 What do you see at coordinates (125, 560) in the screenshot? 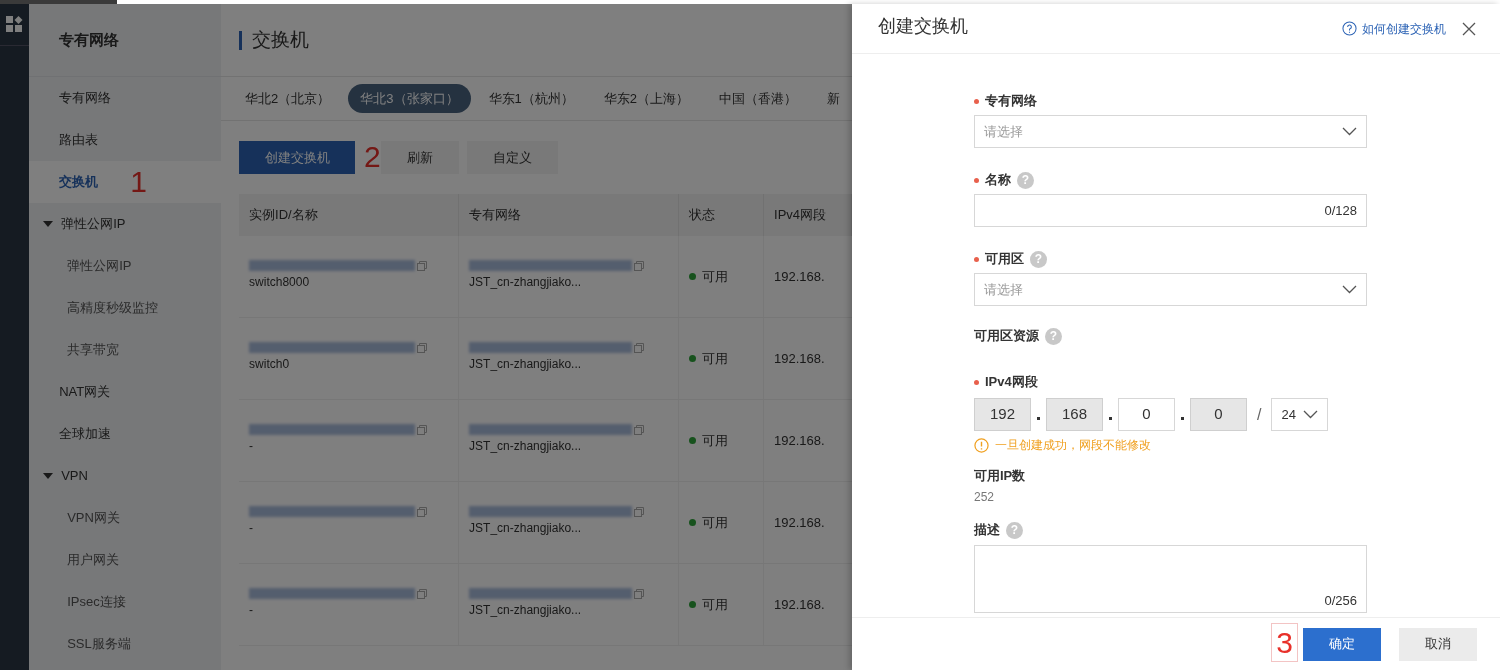
I see `sidebar-item: 用户网关` at bounding box center [125, 560].